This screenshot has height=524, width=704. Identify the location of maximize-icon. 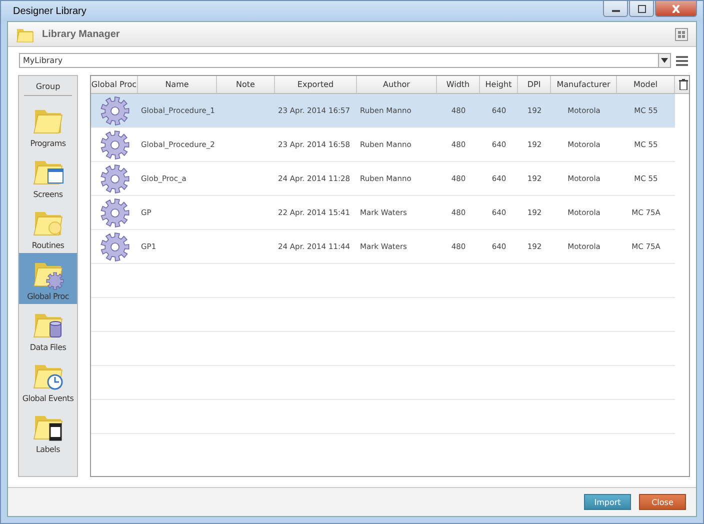
(641, 8).